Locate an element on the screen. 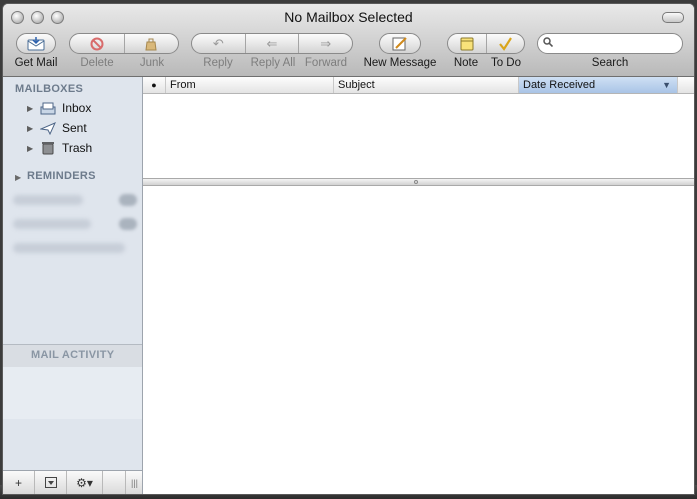  read-status-column: ● is located at coordinates (154, 85).